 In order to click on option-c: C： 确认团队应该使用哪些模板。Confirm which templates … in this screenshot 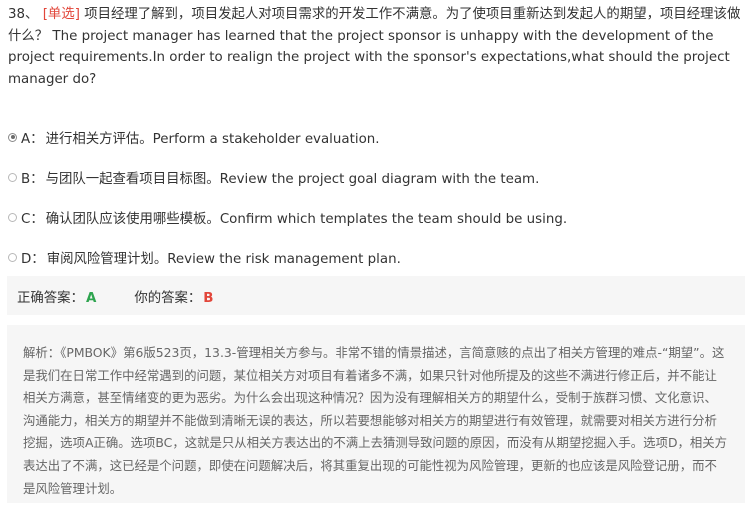, I will do `click(287, 217)`.